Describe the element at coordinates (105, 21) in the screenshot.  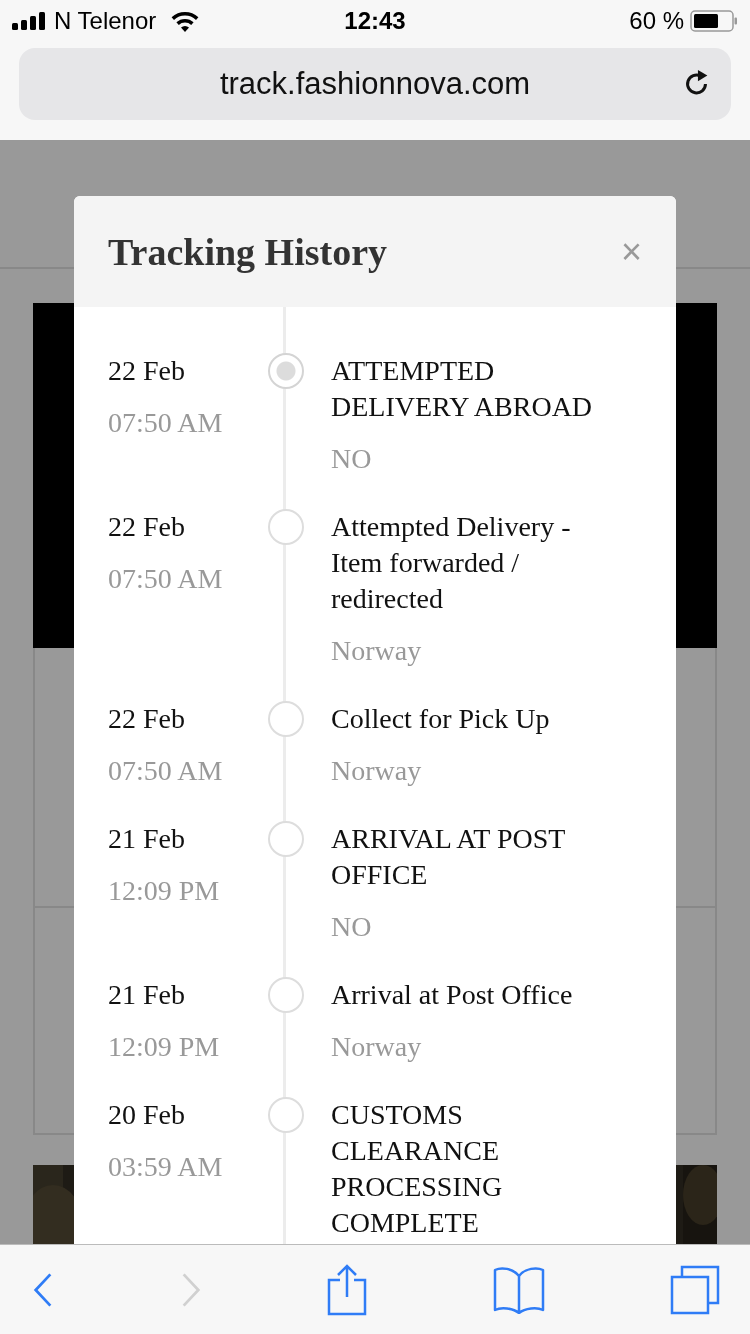
I see `carrier-name: N Telenor` at that location.